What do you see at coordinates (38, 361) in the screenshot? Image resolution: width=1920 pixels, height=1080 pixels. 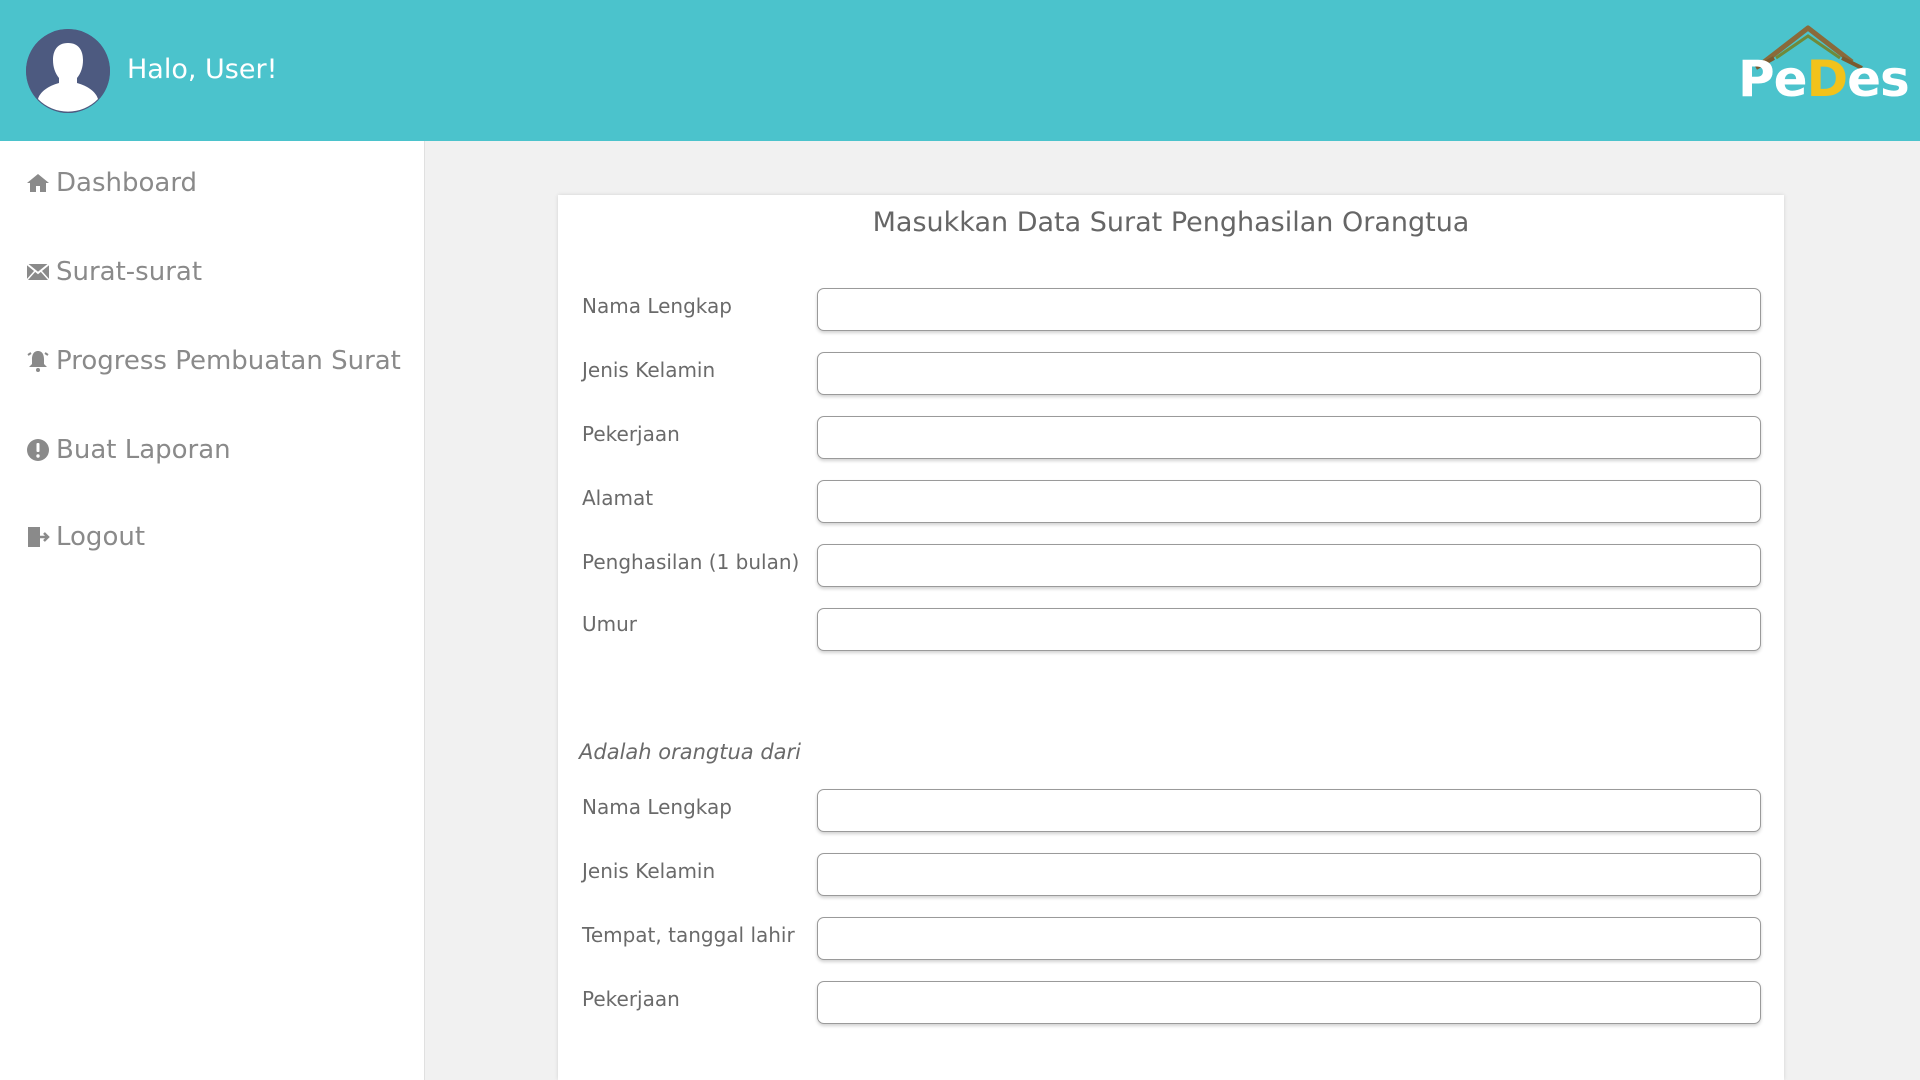 I see `bell-icon` at bounding box center [38, 361].